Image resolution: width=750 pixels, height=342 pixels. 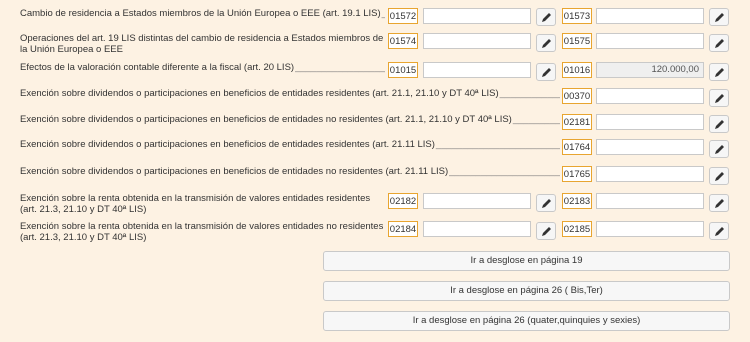 What do you see at coordinates (577, 147) in the screenshot?
I see `box-code: 01764` at bounding box center [577, 147].